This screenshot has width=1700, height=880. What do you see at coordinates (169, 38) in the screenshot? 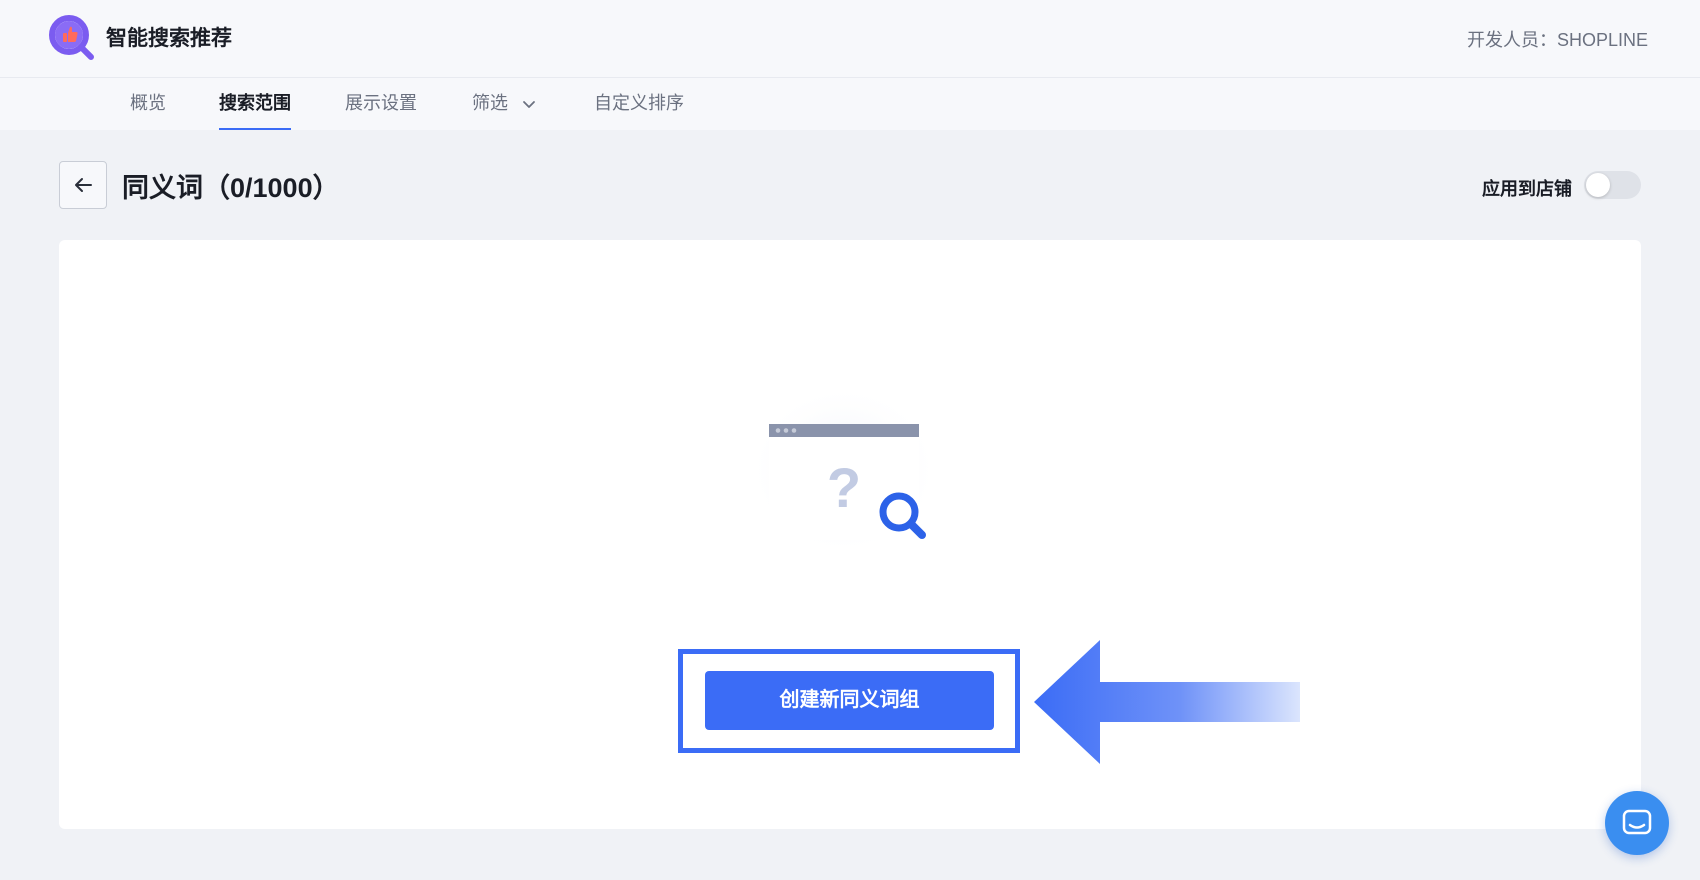
I see `app-title: 智能搜索推荐` at bounding box center [169, 38].